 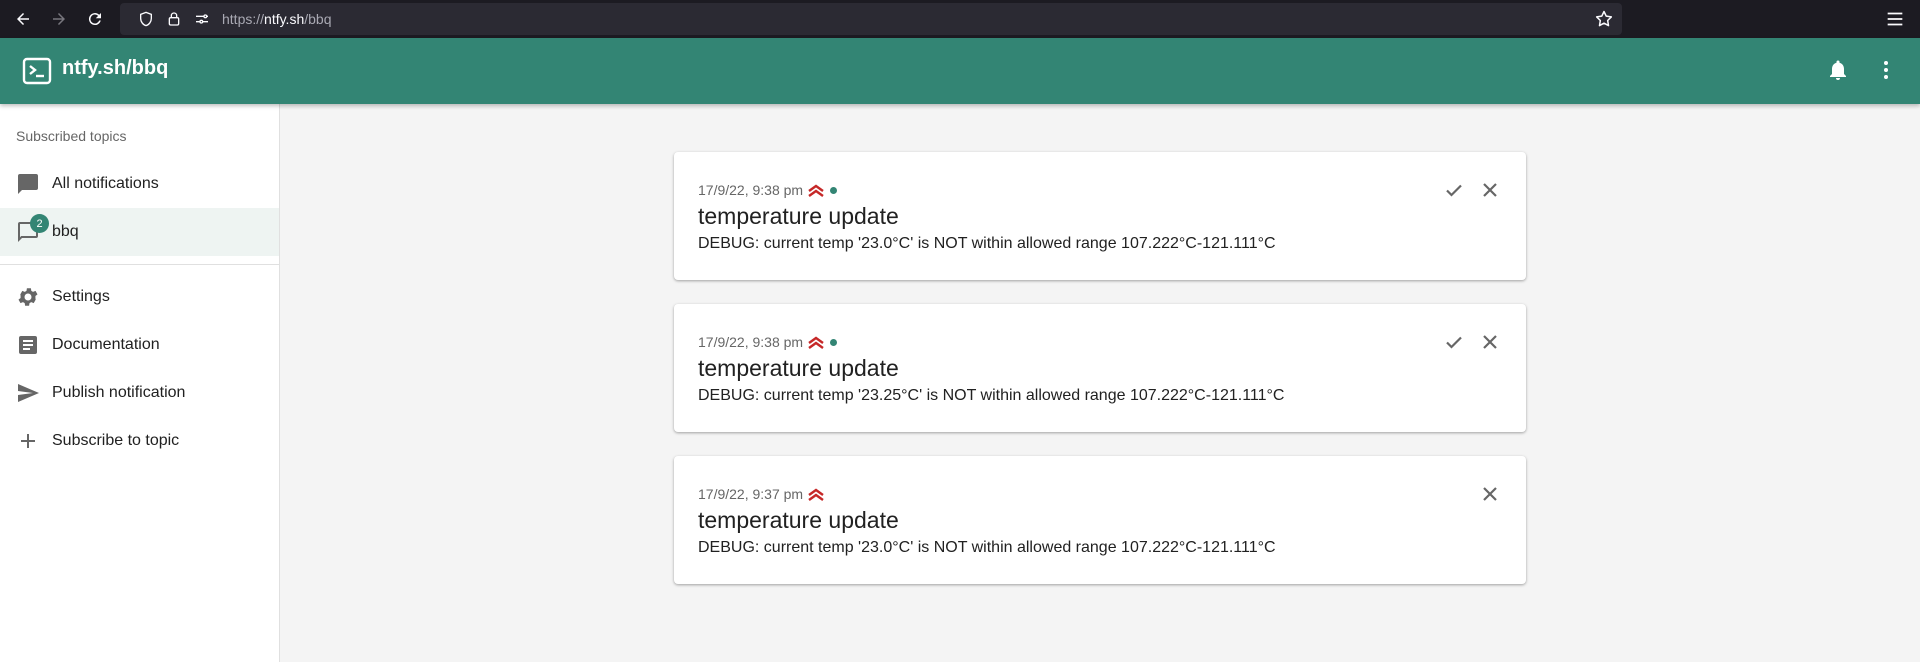 I want to click on reload-icon, so click(x=94, y=19).